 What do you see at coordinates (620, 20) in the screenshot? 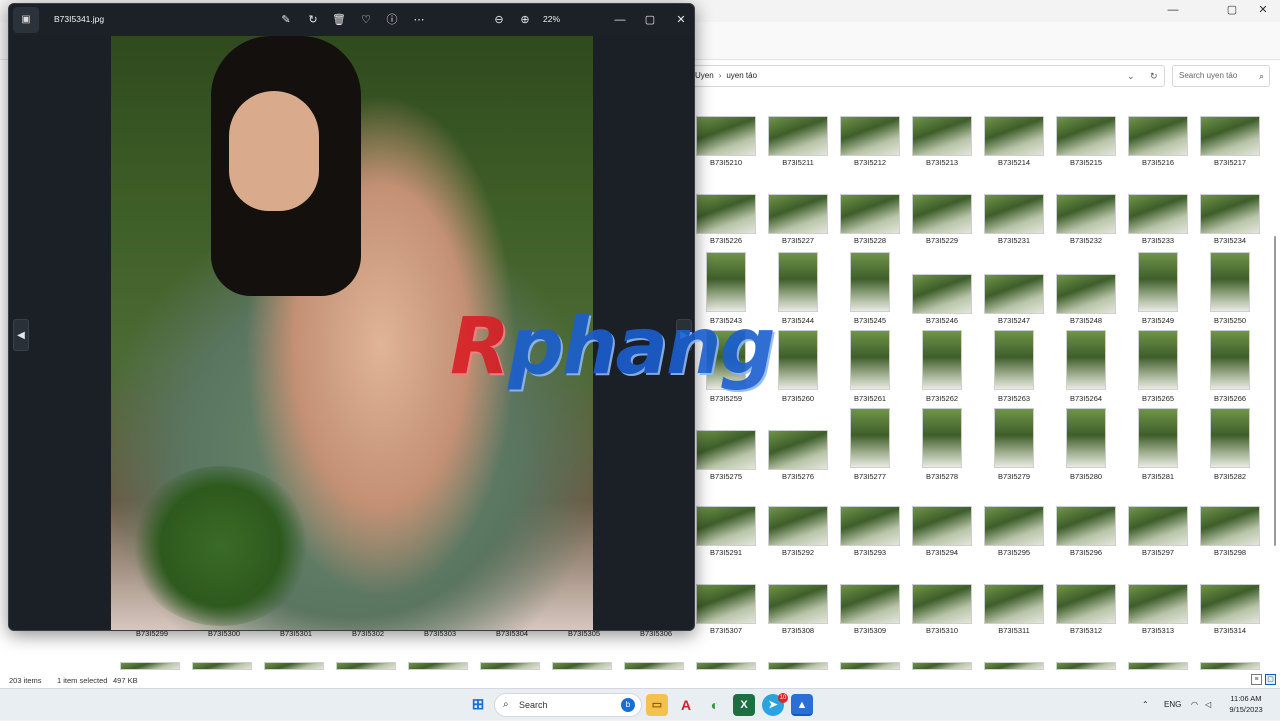
I see `photos-minimize-button: —` at bounding box center [620, 20].